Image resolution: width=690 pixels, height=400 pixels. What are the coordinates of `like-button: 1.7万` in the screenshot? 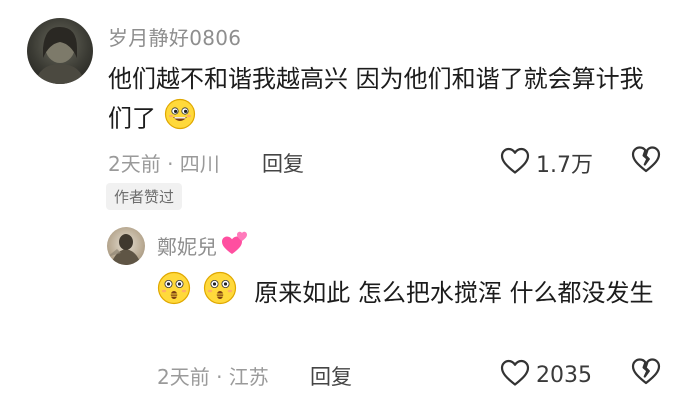 It's located at (546, 163).